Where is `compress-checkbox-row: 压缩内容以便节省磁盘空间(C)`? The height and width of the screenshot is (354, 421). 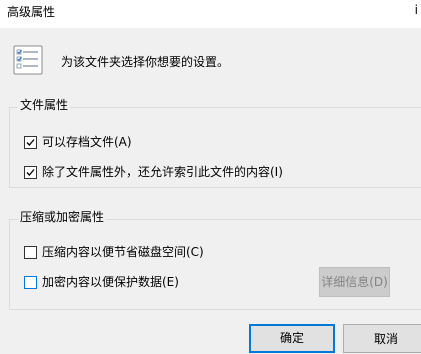
compress-checkbox-row: 压缩内容以便节省磁盘空间(C) is located at coordinates (114, 252).